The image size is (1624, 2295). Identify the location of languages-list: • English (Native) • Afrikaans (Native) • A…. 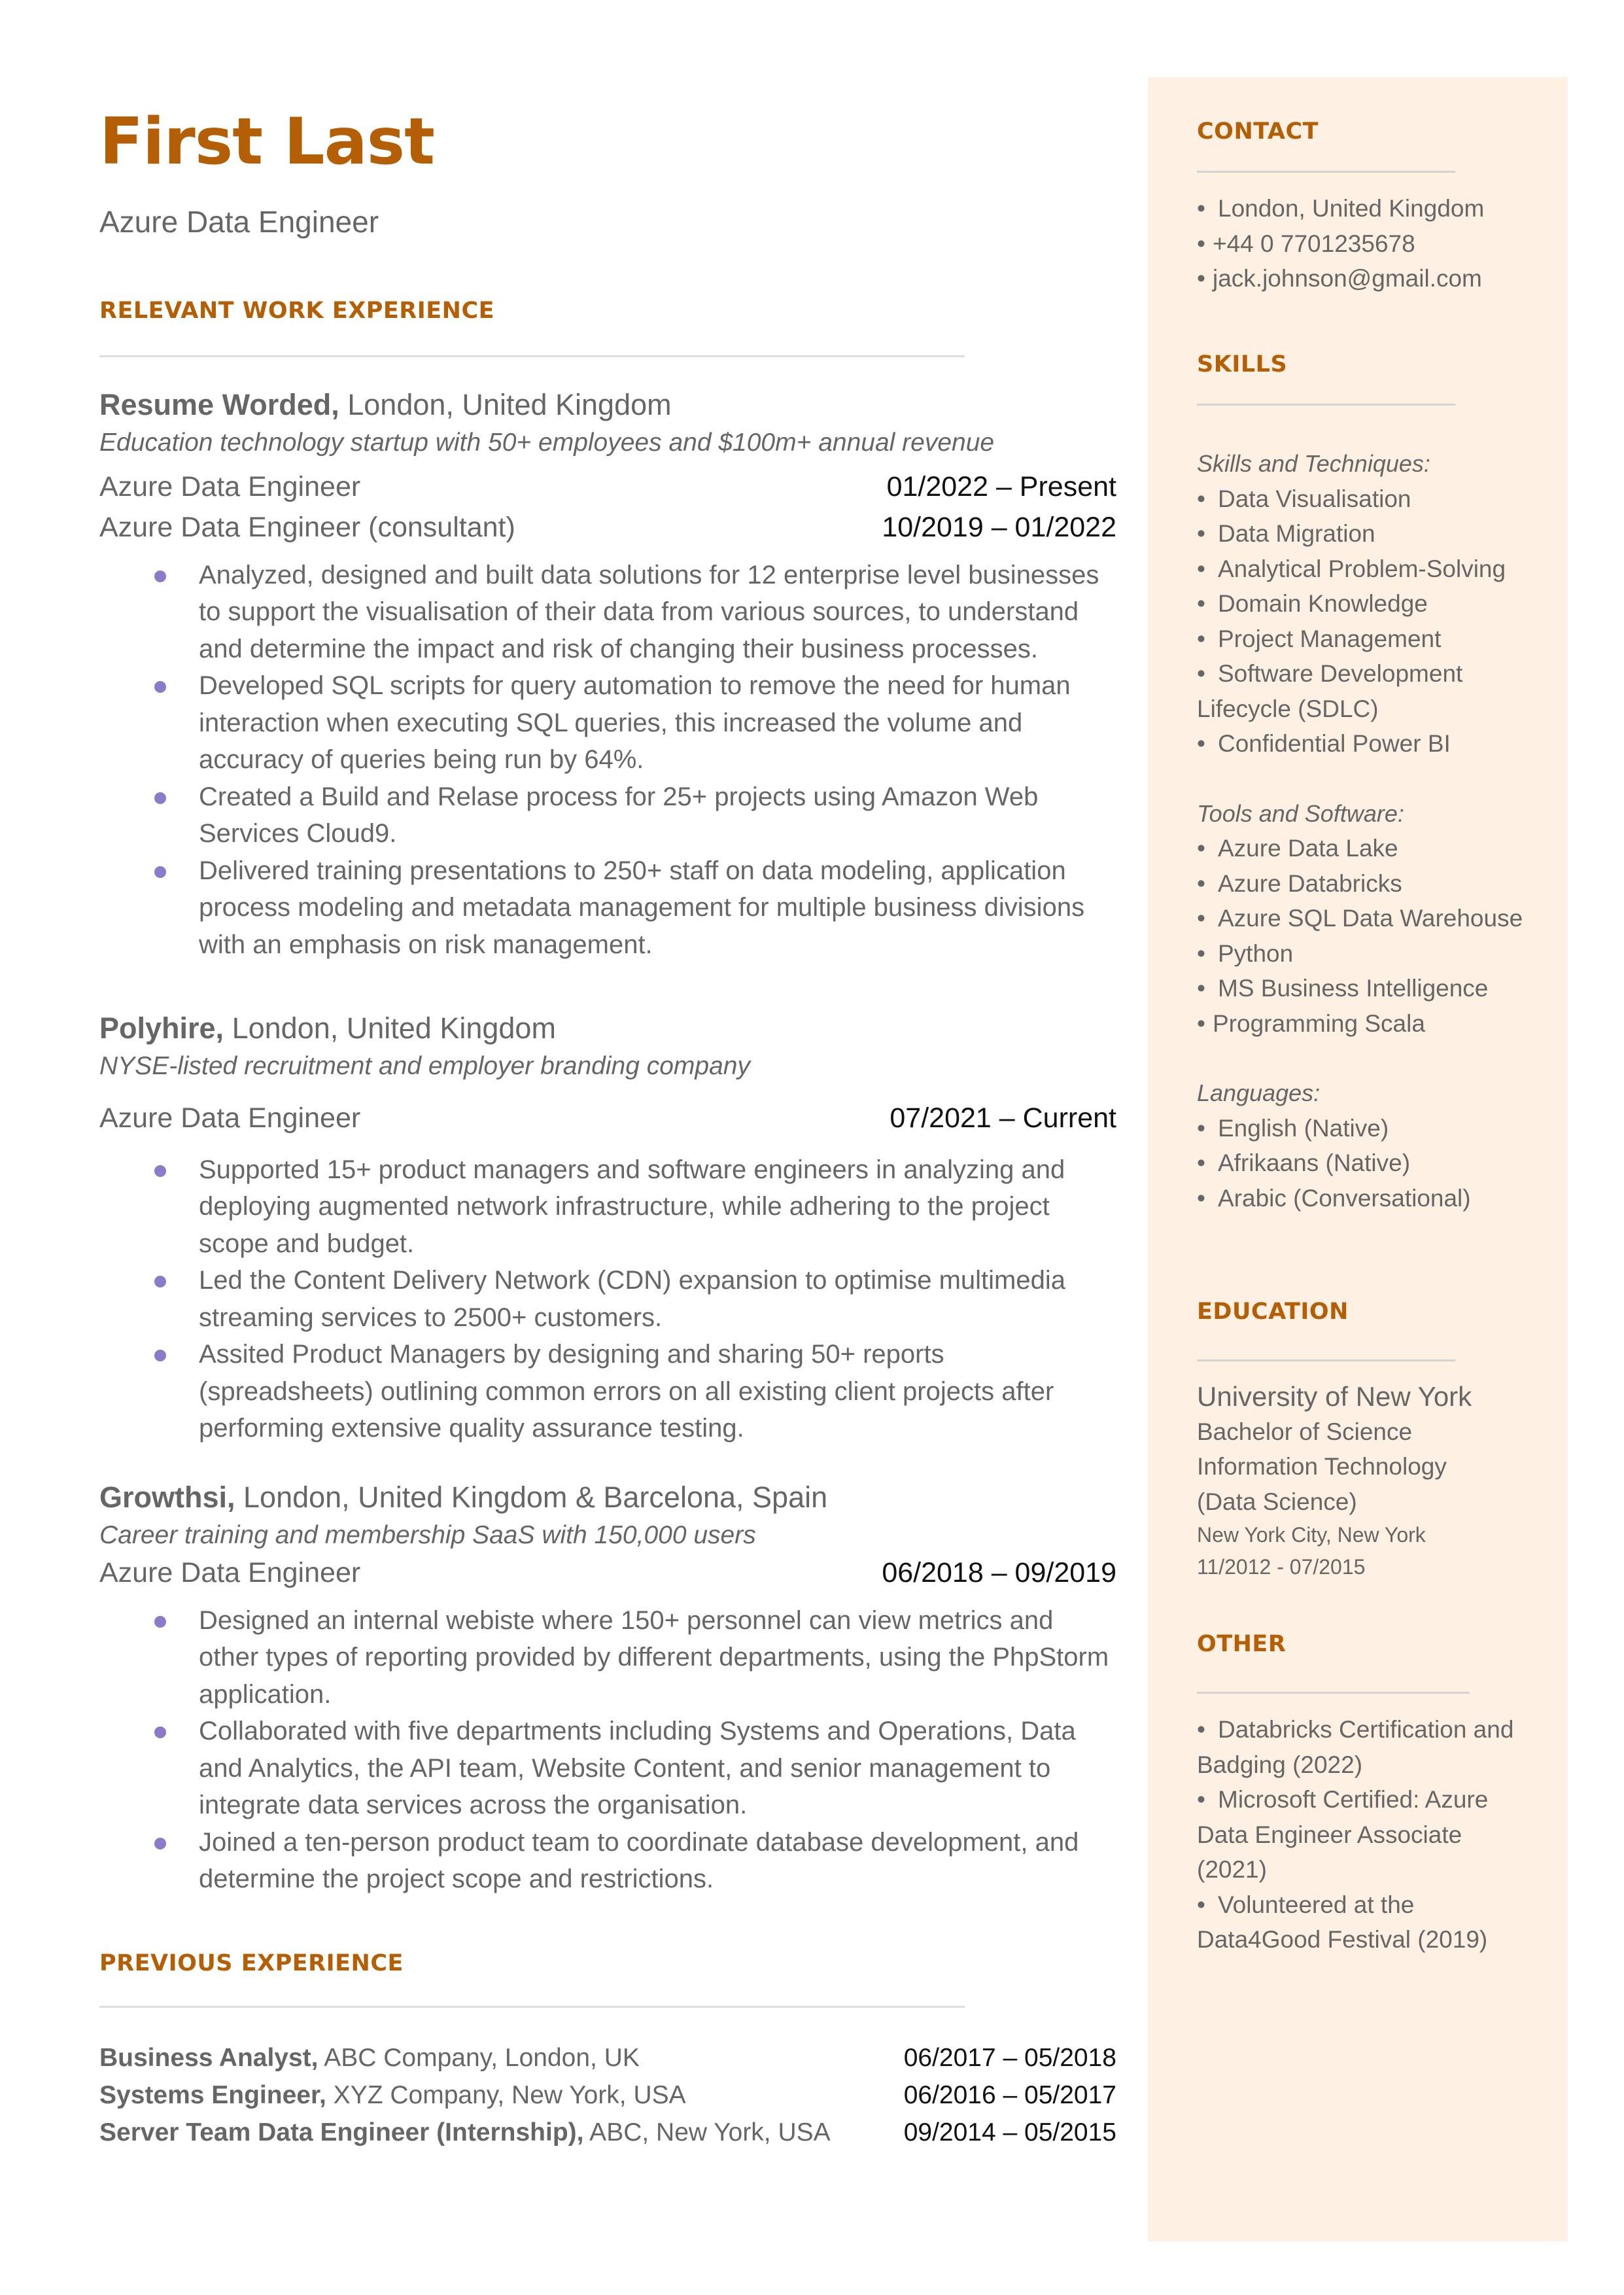
(1367, 1163).